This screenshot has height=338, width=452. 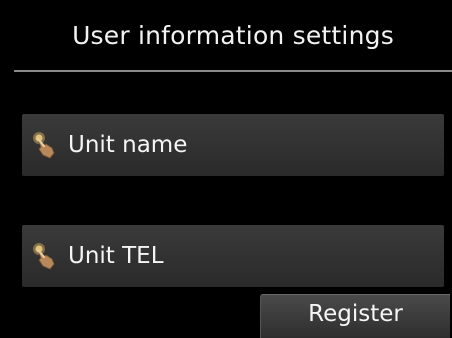 I want to click on register-button-label: Register, so click(x=355, y=313).